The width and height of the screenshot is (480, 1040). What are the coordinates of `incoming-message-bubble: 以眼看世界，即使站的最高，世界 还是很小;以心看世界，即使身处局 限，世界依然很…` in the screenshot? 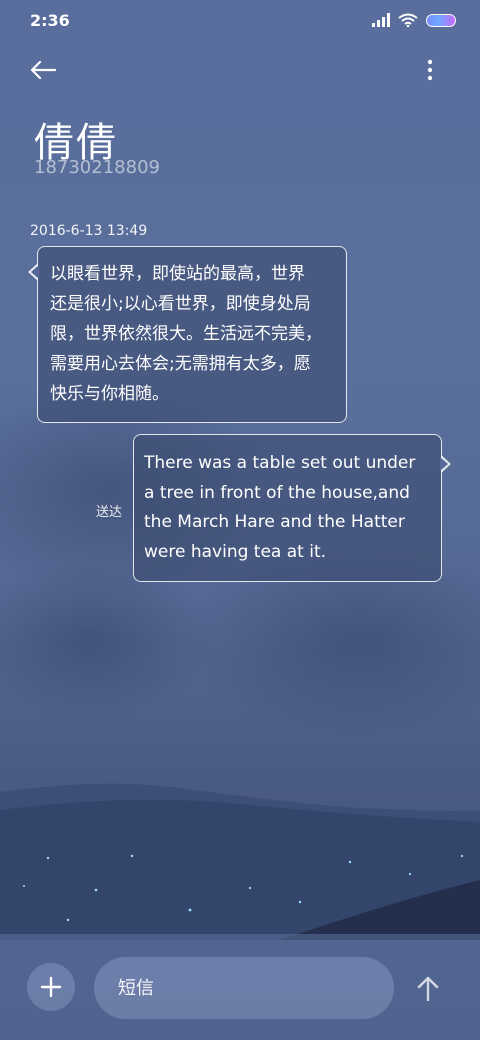 It's located at (187, 334).